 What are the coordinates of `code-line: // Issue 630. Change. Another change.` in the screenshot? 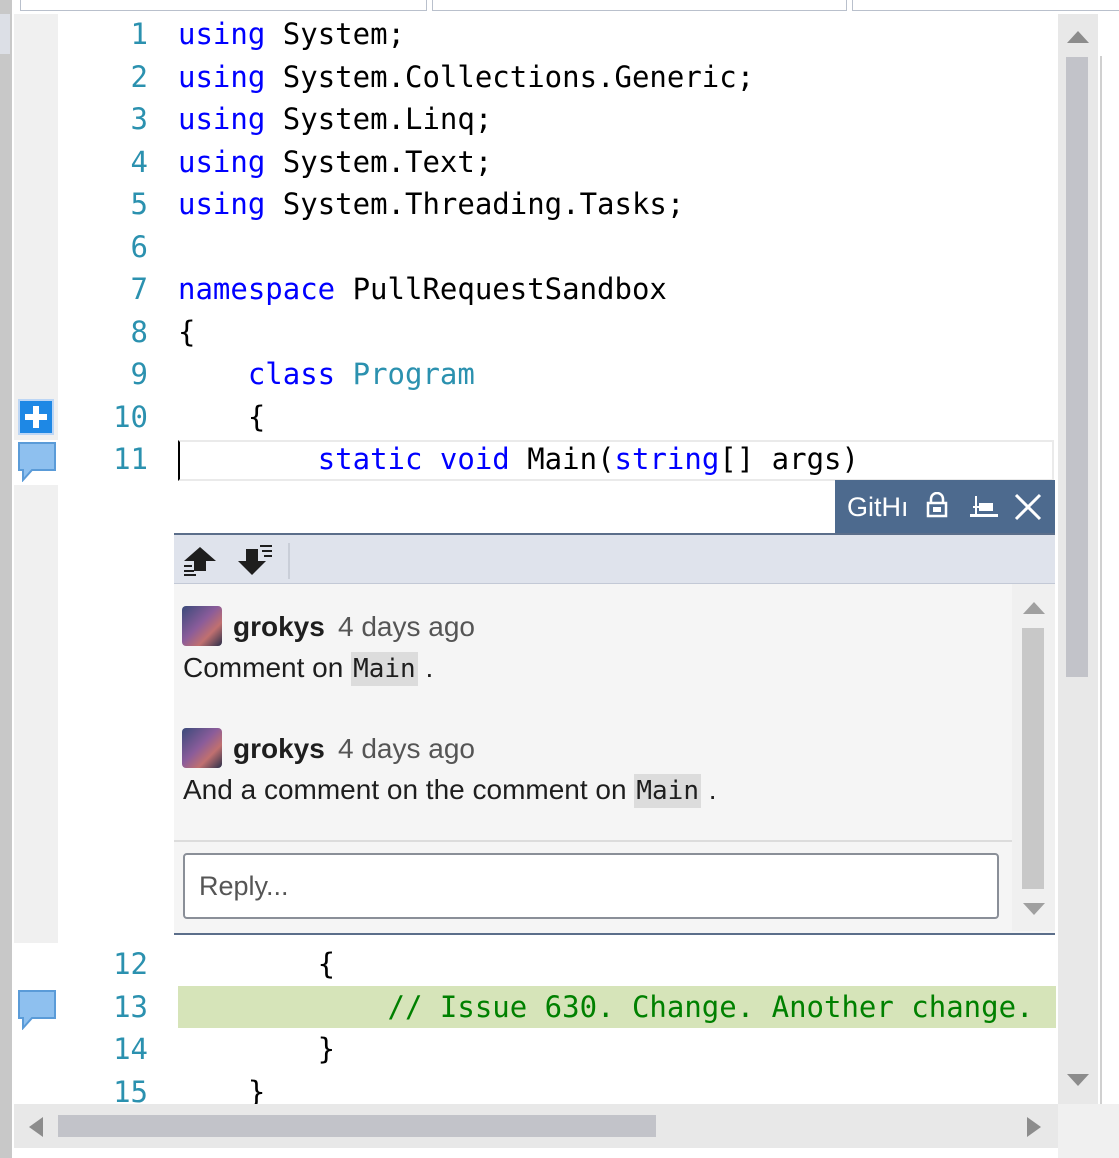 It's located at (606, 1007).